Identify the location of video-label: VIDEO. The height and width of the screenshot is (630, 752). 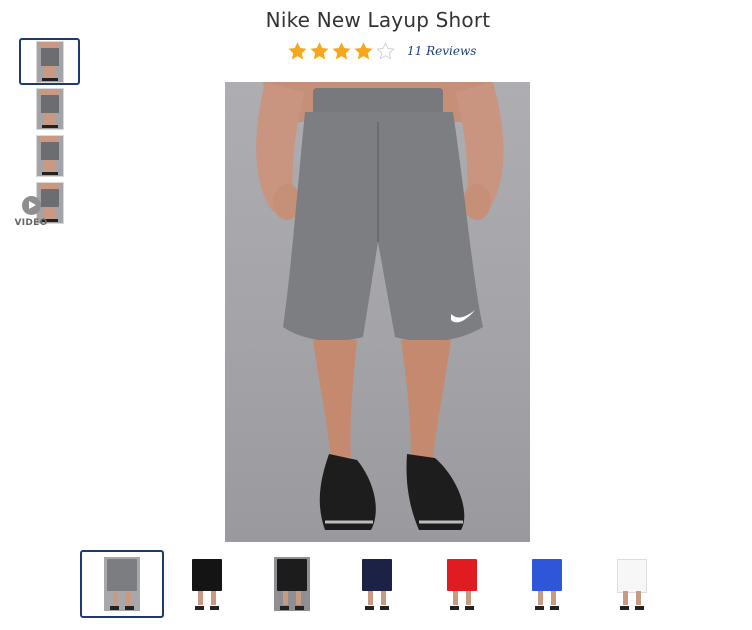
(31, 223).